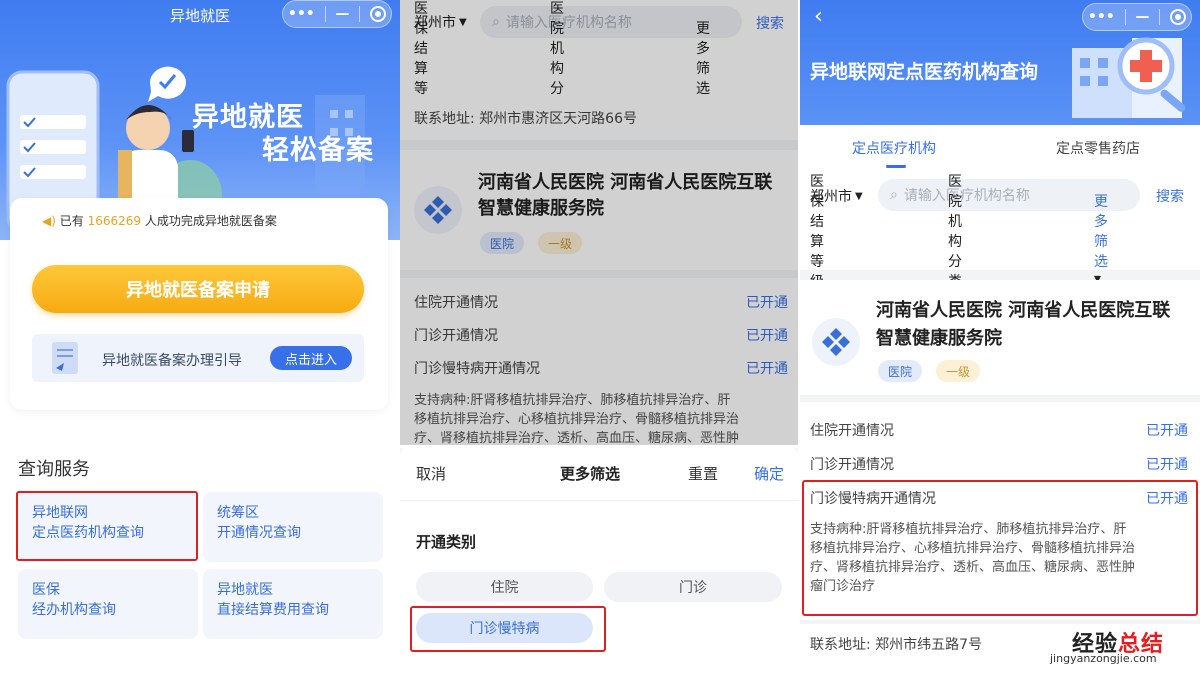 The height and width of the screenshot is (675, 1200). I want to click on service-line2: 直接结算费用查询, so click(273, 610).